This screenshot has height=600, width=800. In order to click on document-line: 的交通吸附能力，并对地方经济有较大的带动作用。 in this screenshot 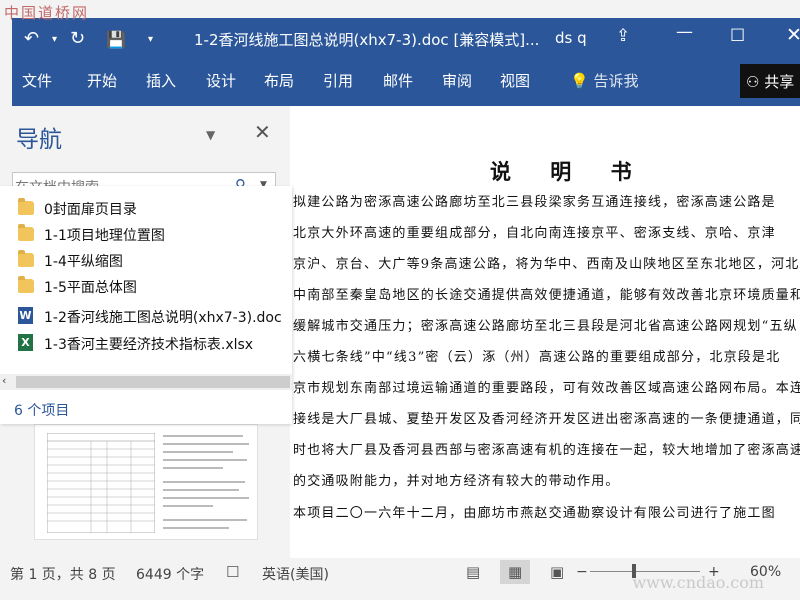, I will do `click(456, 481)`.